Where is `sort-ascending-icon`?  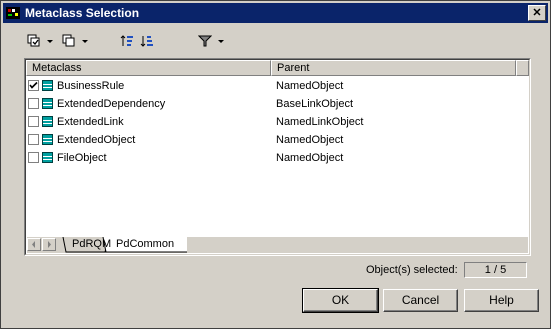
sort-ascending-icon is located at coordinates (126, 40).